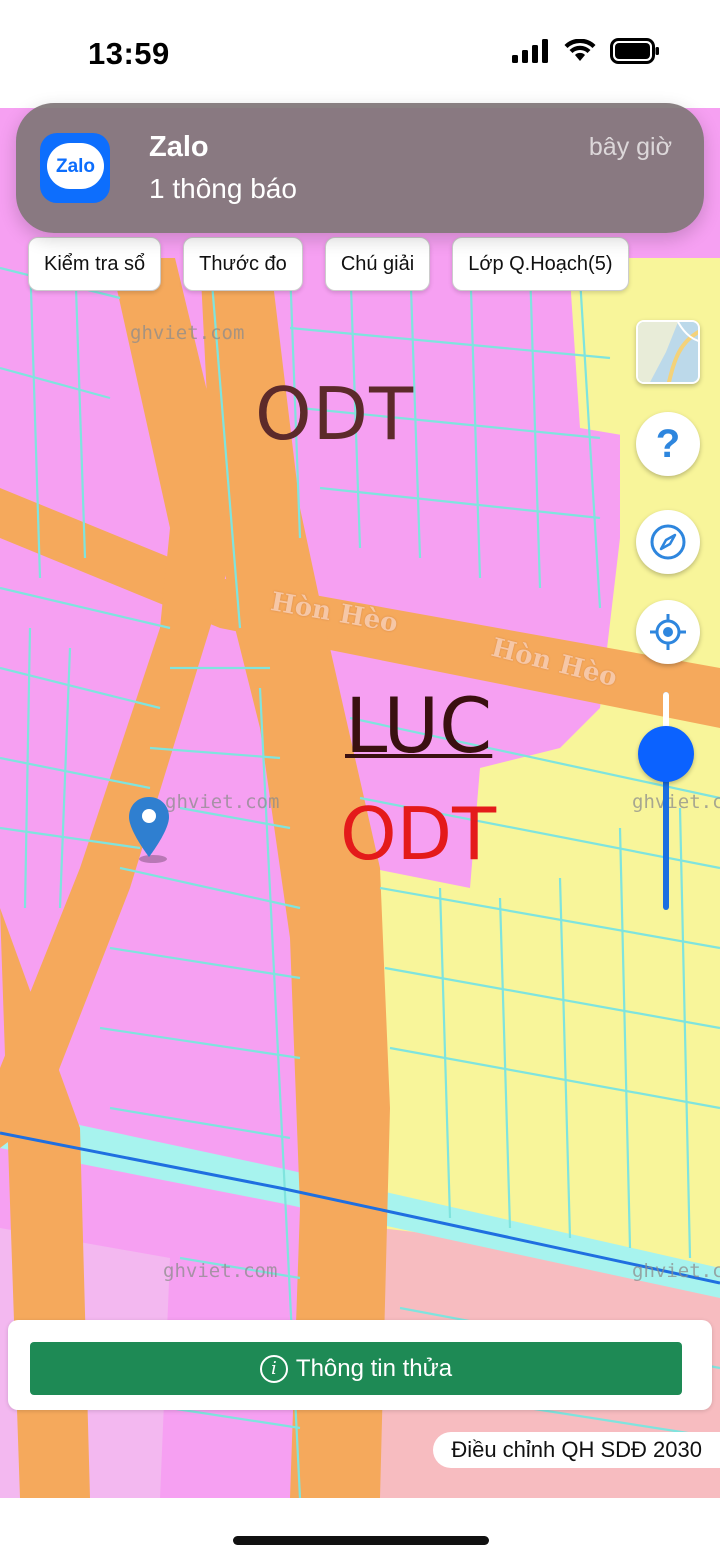 This screenshot has width=720, height=1560. I want to click on cellular-signal-icon, so click(530, 51).